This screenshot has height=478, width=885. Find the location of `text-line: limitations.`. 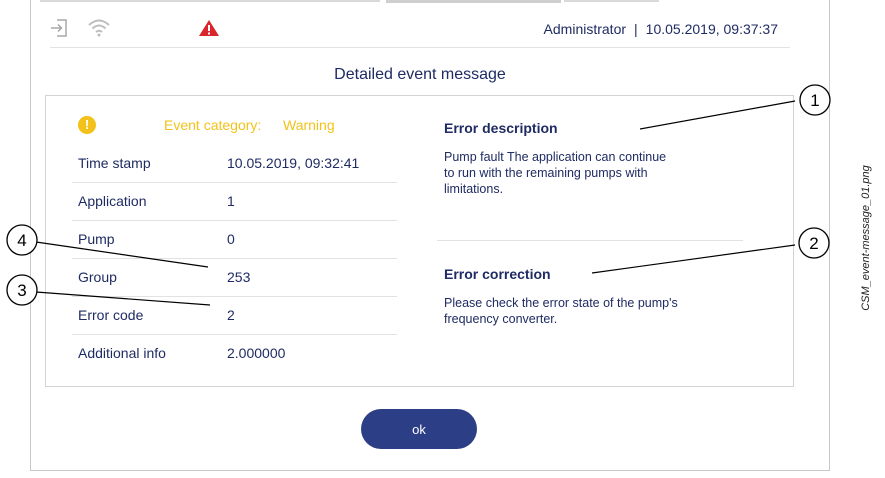

text-line: limitations. is located at coordinates (474, 189).